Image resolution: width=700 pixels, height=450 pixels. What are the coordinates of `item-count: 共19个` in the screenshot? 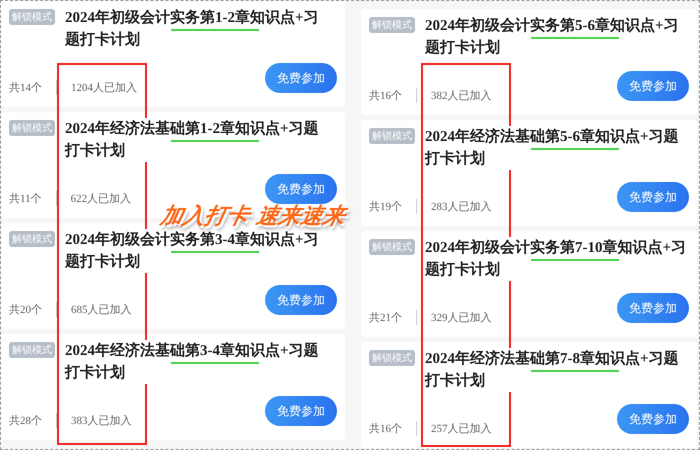 It's located at (393, 206).